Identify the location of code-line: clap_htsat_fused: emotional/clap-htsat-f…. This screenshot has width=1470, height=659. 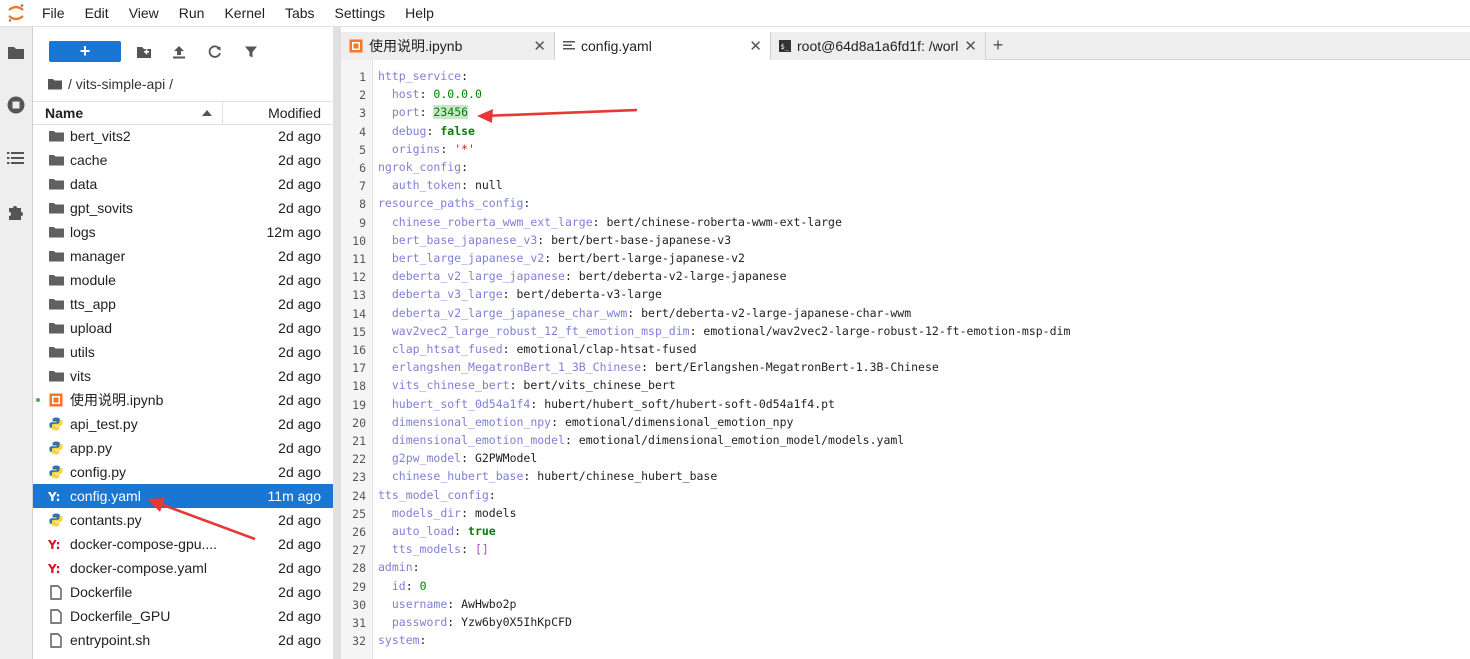
(537, 349).